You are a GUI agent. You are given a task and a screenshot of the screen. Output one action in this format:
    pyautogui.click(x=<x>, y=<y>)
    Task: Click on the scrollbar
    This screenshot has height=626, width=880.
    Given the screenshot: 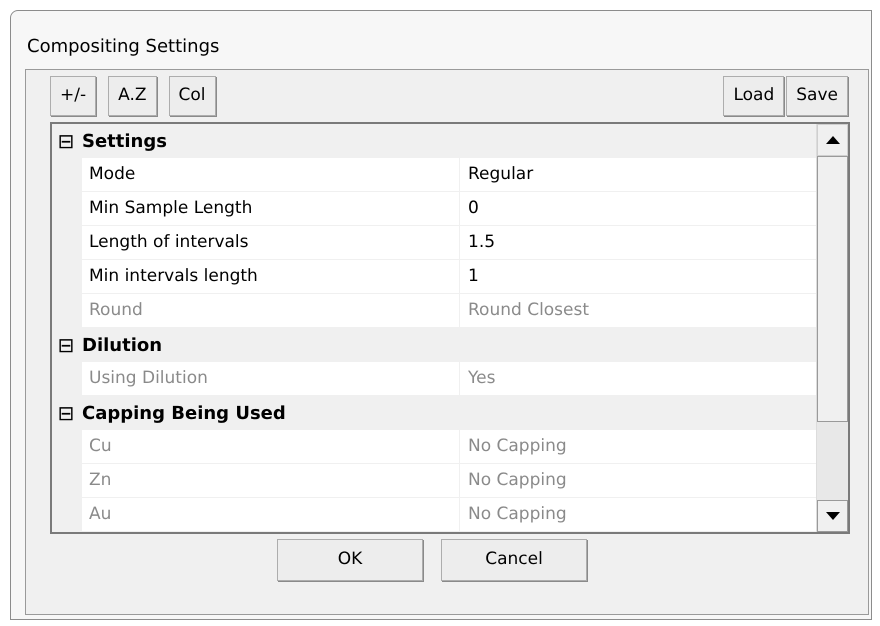 What is the action you would take?
    pyautogui.click(x=832, y=328)
    